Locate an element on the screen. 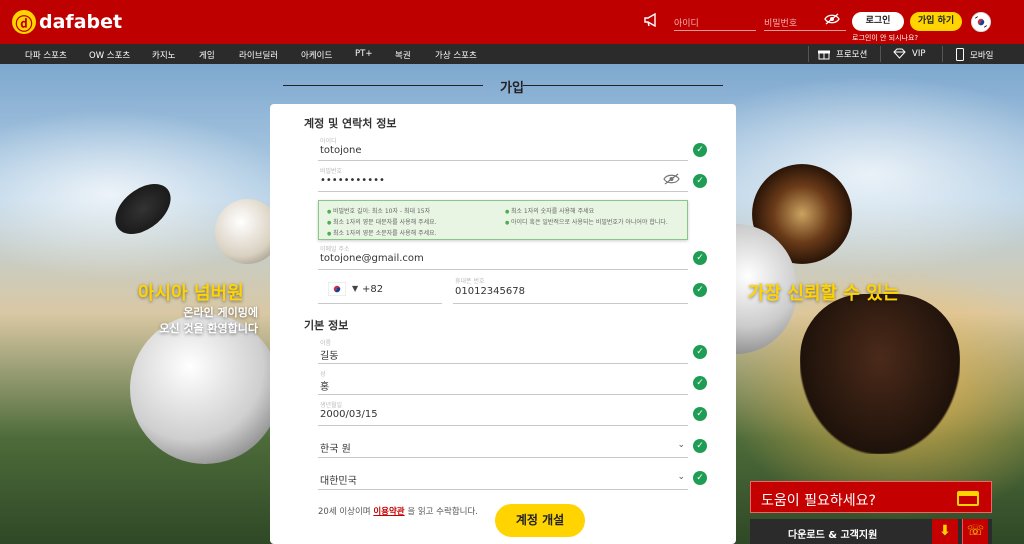 The width and height of the screenshot is (1024, 544). username-field: 아이디 totojone is located at coordinates (503, 147).